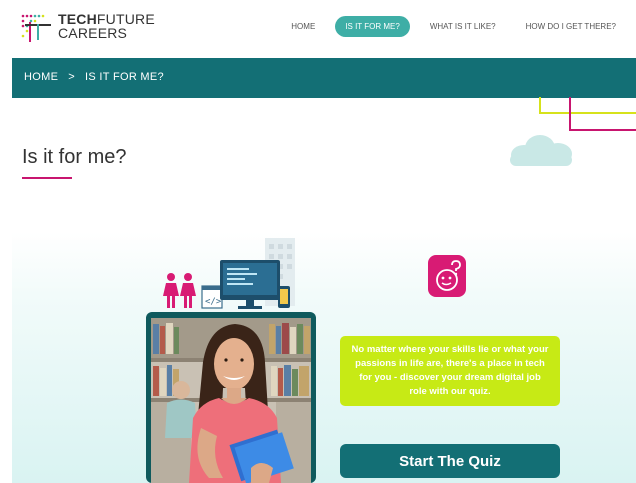 The height and width of the screenshot is (483, 636). Describe the element at coordinates (179, 290) in the screenshot. I see `women-icon` at that location.